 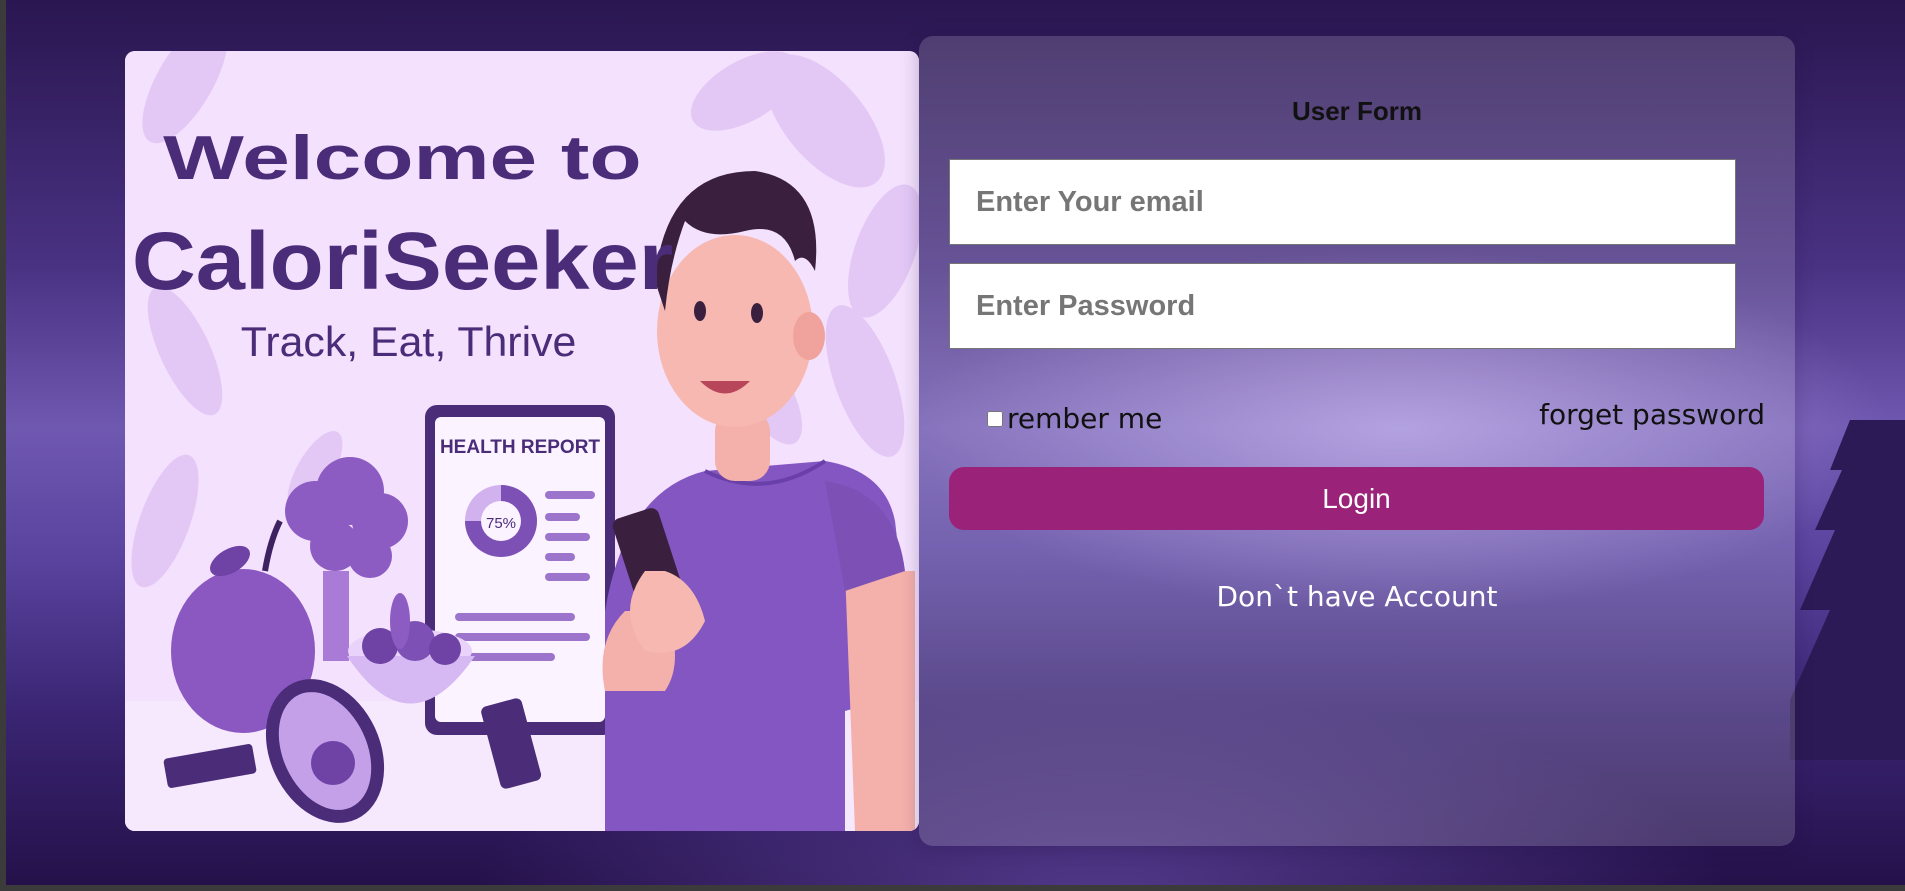 I want to click on signup-link: Don`t have Account, so click(x=1357, y=596).